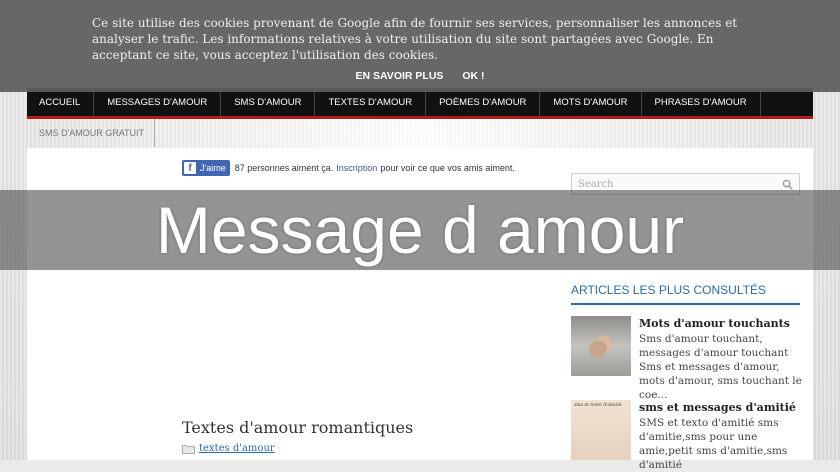  What do you see at coordinates (483, 102) in the screenshot?
I see `nav-item-poemes: POÈMES D'AMOUR` at bounding box center [483, 102].